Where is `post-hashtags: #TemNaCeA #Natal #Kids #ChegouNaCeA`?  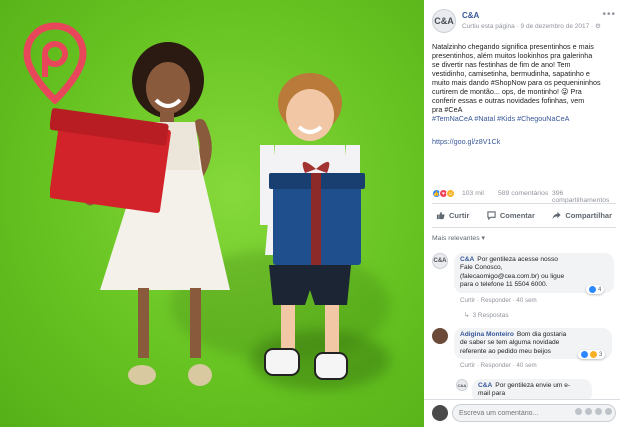 post-hashtags: #TemNaCeA #Natal #Kids #ChegouNaCeA is located at coordinates (522, 118).